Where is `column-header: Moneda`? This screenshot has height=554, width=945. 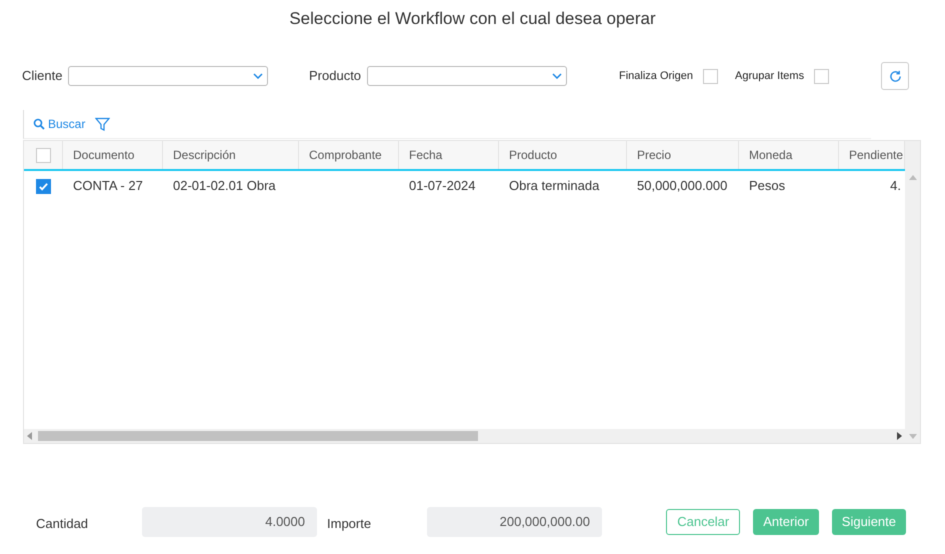 column-header: Moneda is located at coordinates (789, 155).